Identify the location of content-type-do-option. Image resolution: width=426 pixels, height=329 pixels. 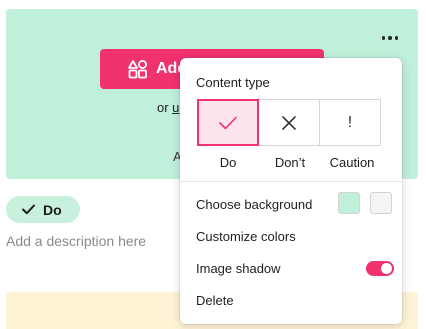
(228, 122).